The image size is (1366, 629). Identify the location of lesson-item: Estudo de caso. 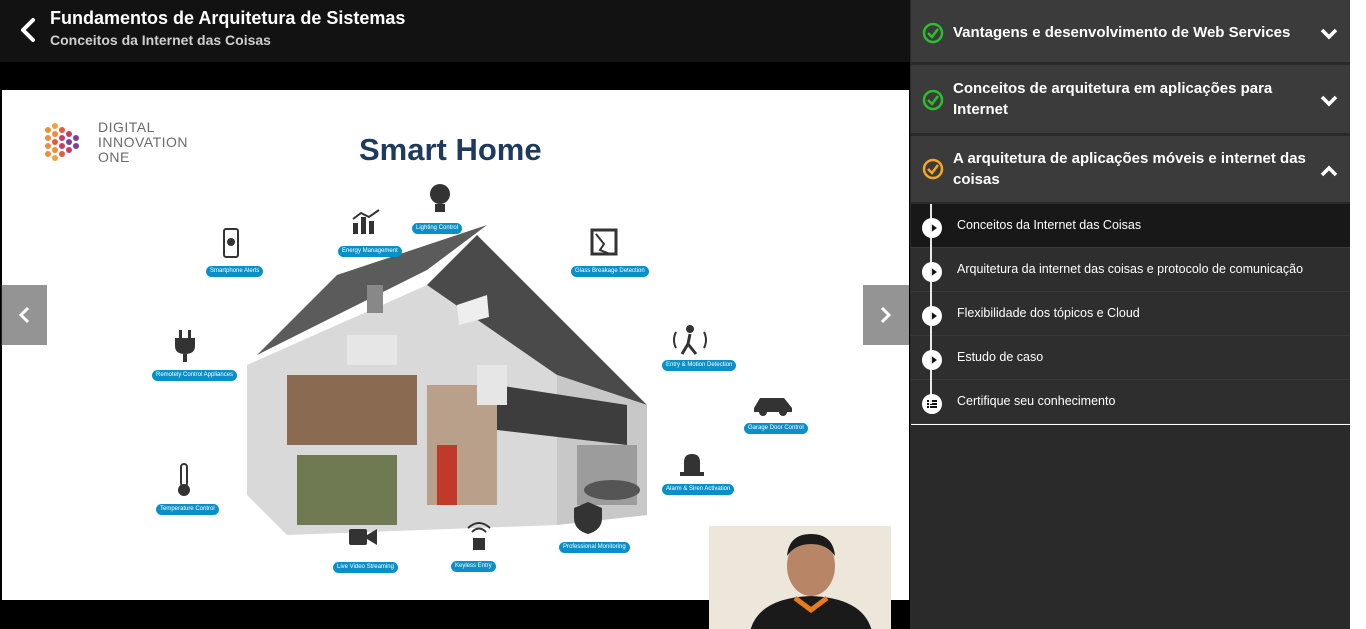
(1130, 358).